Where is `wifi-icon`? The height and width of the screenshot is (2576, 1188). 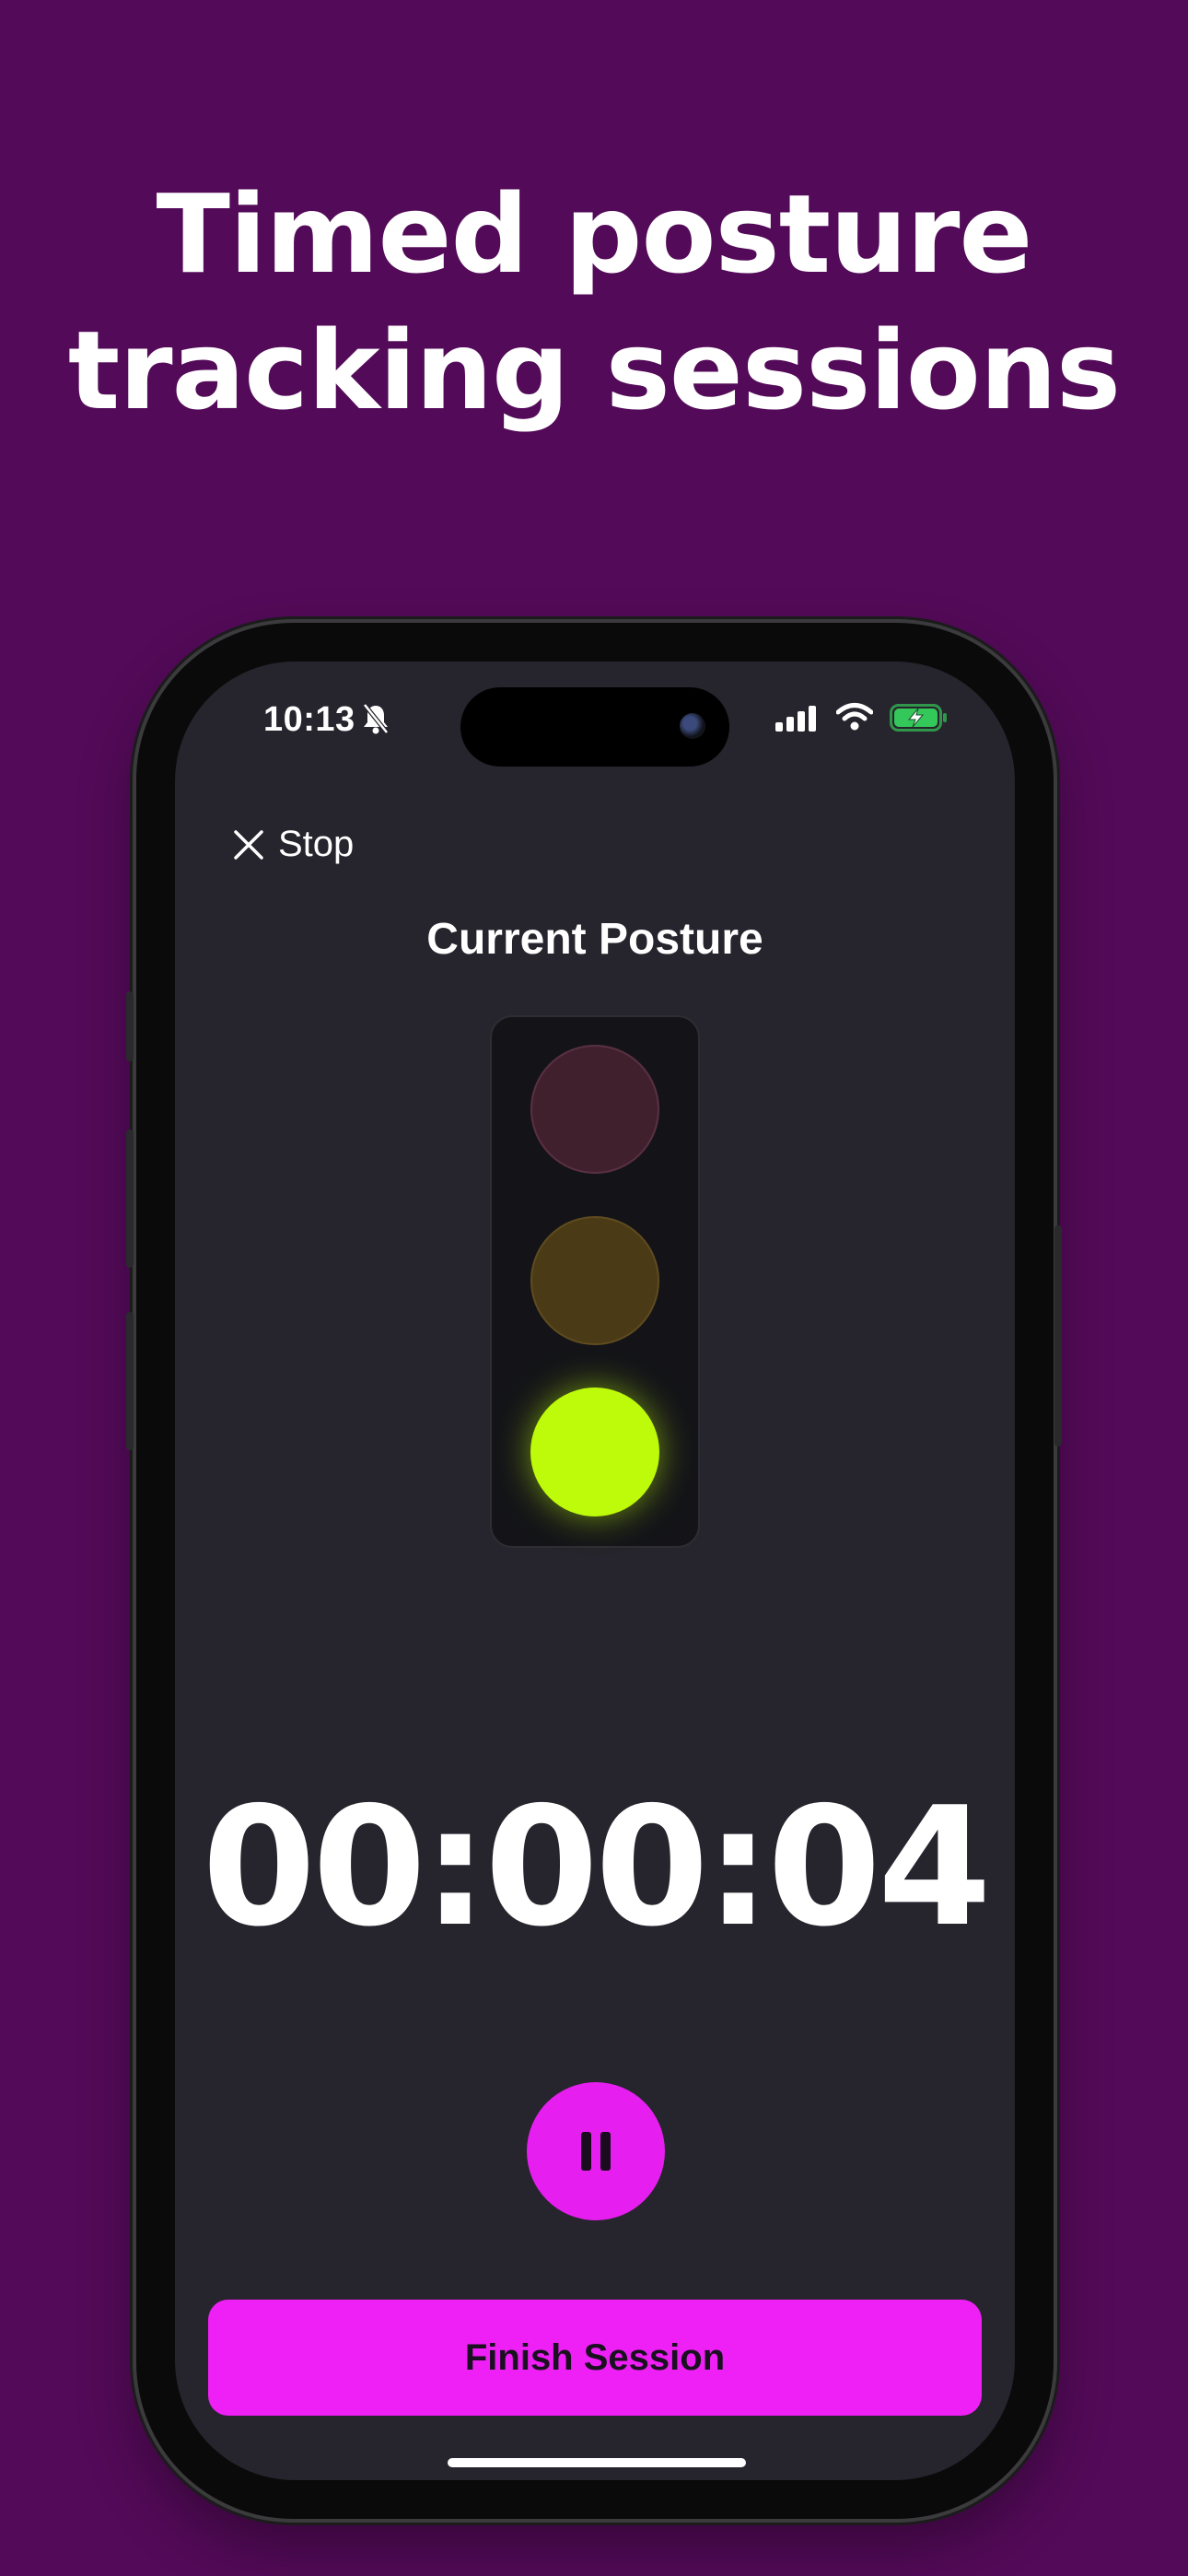 wifi-icon is located at coordinates (854, 719).